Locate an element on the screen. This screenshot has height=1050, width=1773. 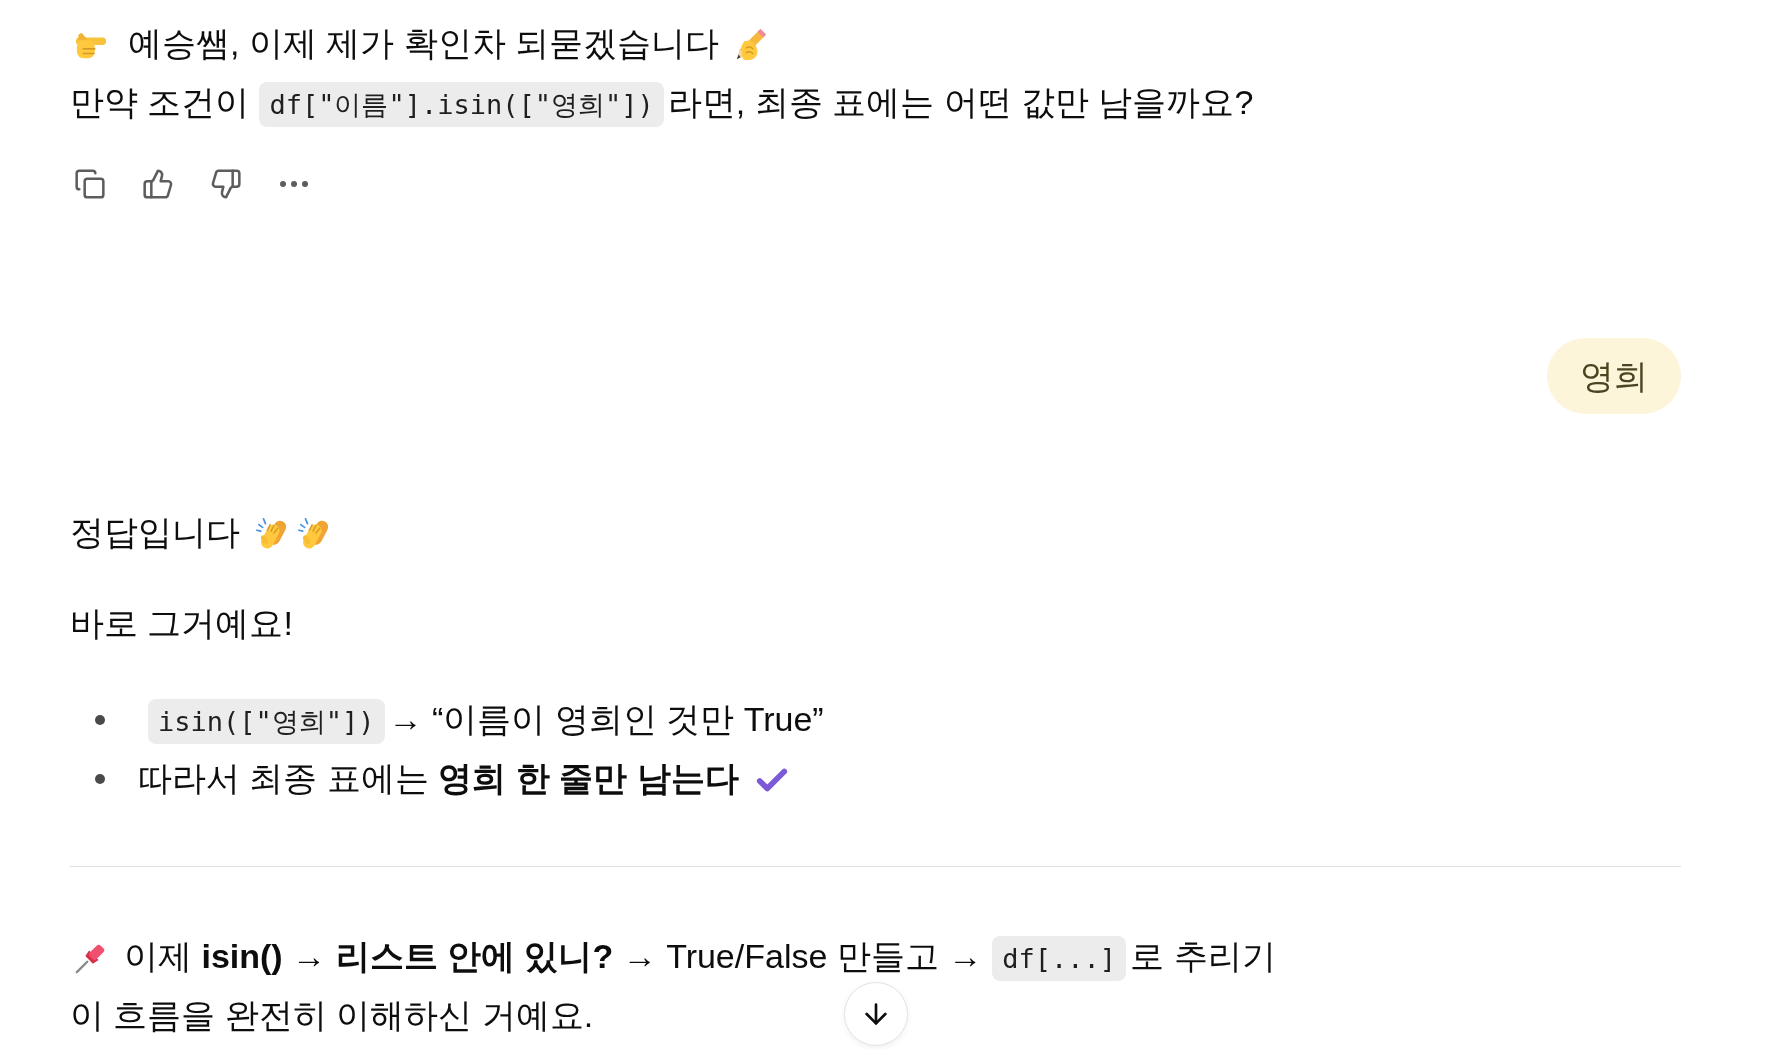
inline-code: df["이름"].isin(["영희"]) is located at coordinates (461, 104).